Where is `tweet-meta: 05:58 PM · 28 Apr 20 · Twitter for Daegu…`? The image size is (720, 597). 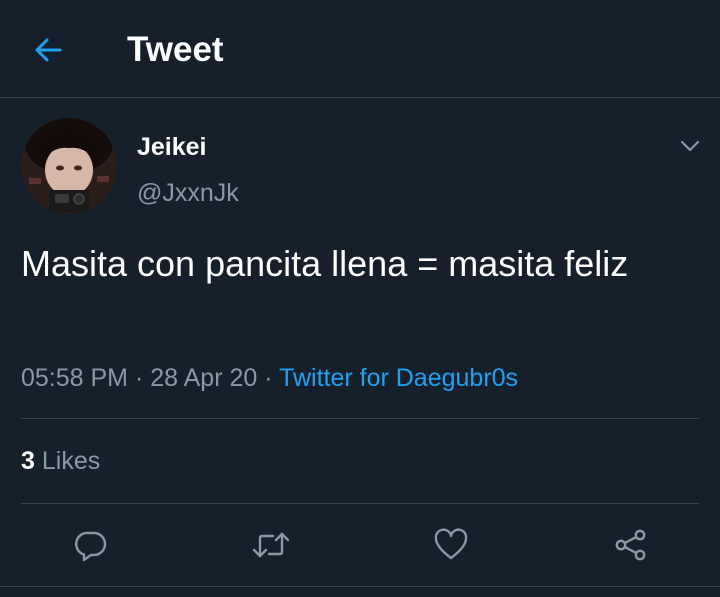
tweet-meta: 05:58 PM · 28 Apr 20 · Twitter for Daegu… is located at coordinates (269, 378).